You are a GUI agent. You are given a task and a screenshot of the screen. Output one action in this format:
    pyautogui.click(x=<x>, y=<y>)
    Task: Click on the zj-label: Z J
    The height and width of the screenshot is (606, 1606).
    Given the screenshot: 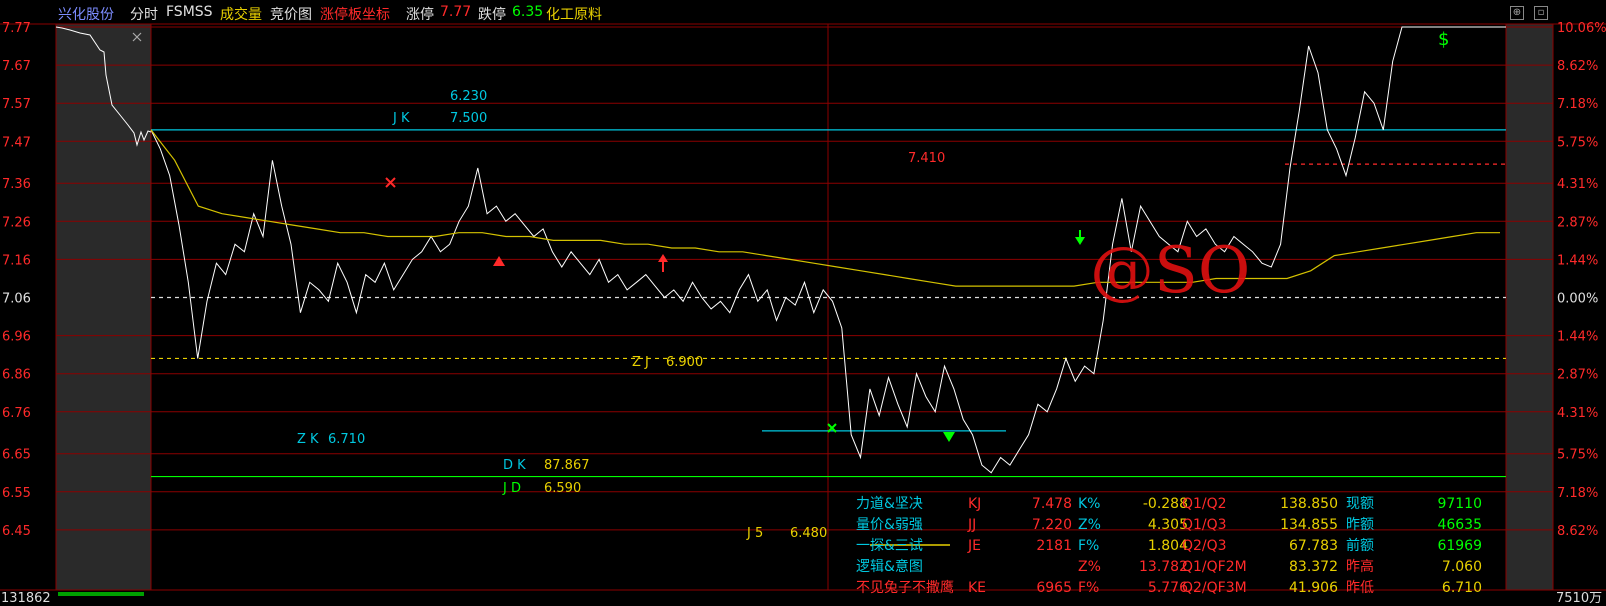 What is the action you would take?
    pyautogui.click(x=640, y=362)
    